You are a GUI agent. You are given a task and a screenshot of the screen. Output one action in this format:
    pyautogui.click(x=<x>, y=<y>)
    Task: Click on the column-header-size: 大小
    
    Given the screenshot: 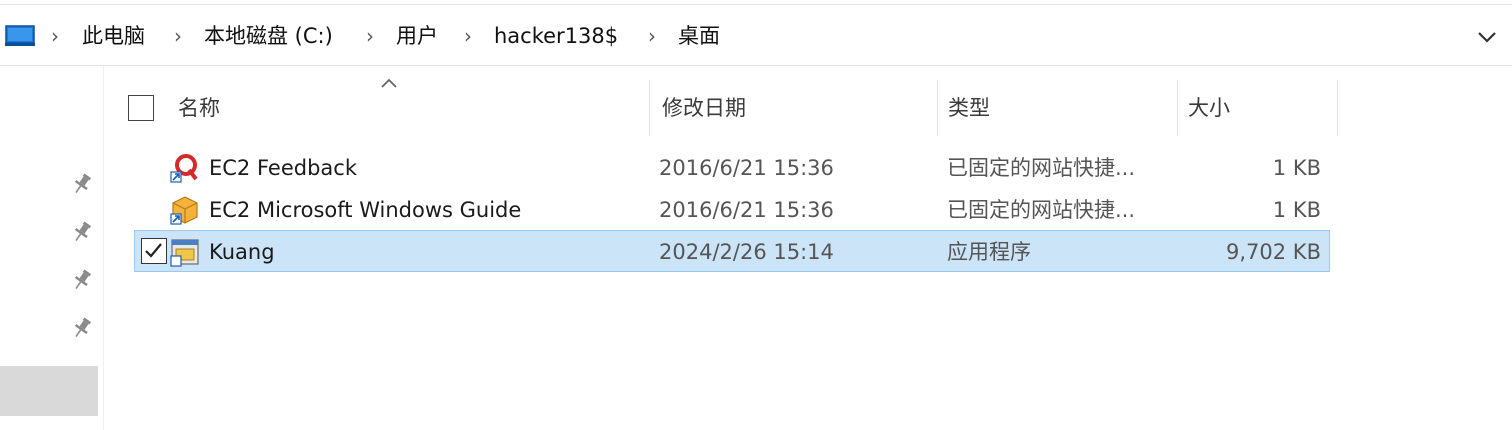 What is the action you would take?
    pyautogui.click(x=1259, y=108)
    